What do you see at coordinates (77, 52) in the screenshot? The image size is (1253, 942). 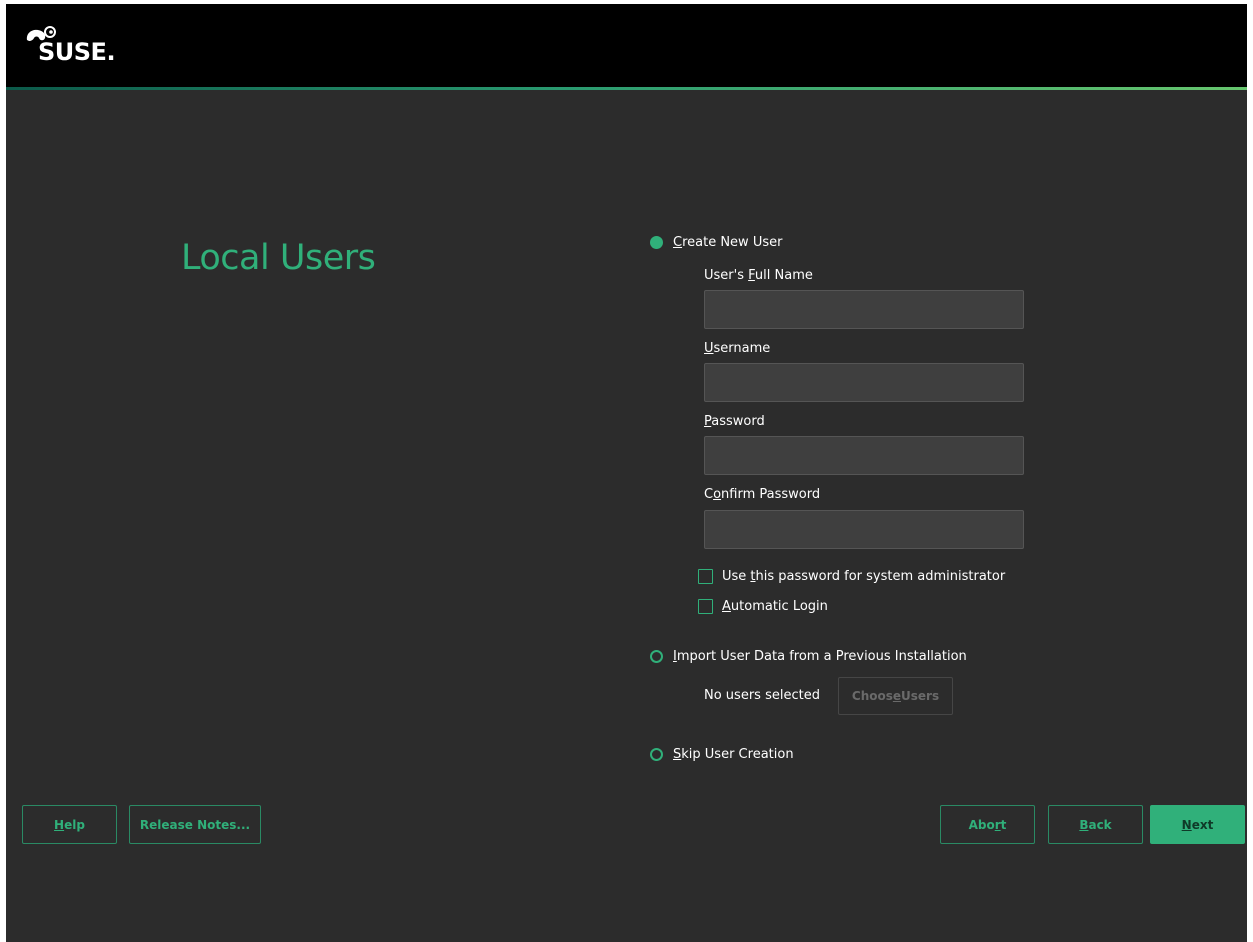 I see `logo-wordmark: SUSE.` at bounding box center [77, 52].